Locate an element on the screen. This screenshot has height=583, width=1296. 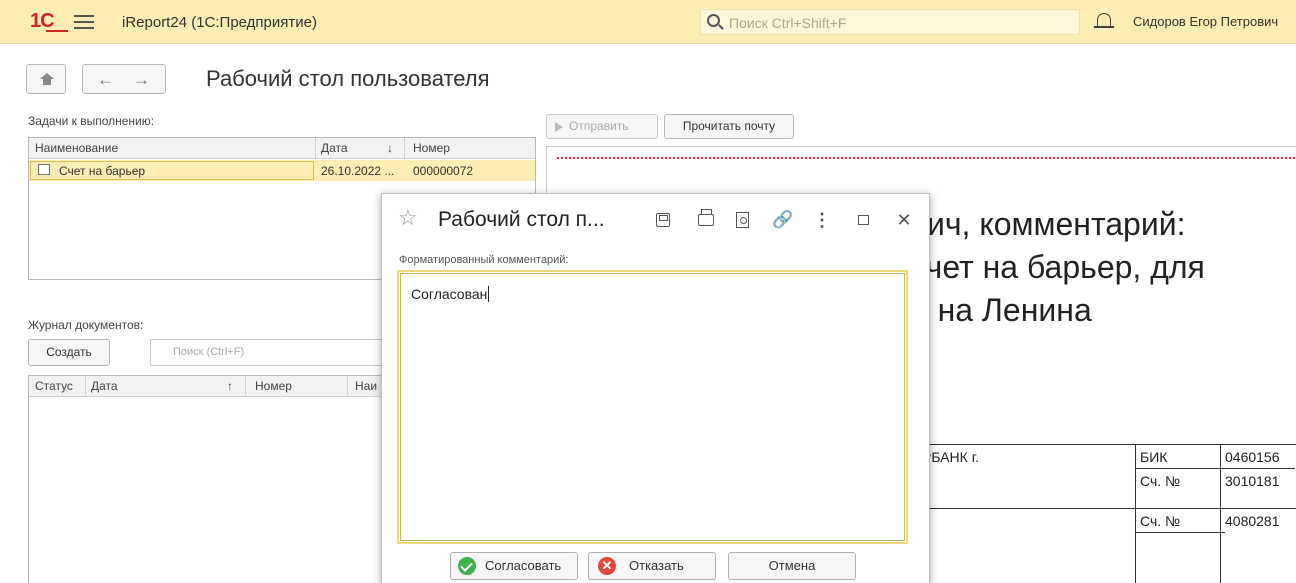
home-button is located at coordinates (46, 79).